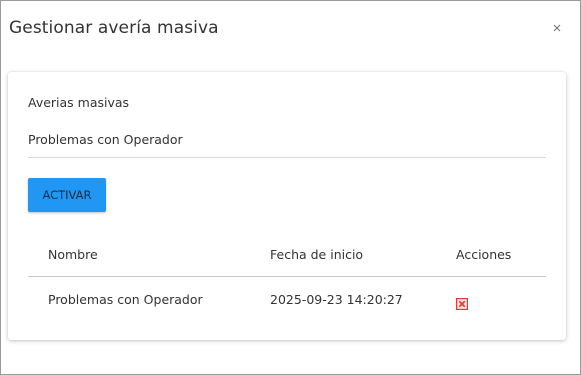 This screenshot has height=375, width=581. I want to click on column-header-start-date: Fecha de inicio, so click(317, 254).